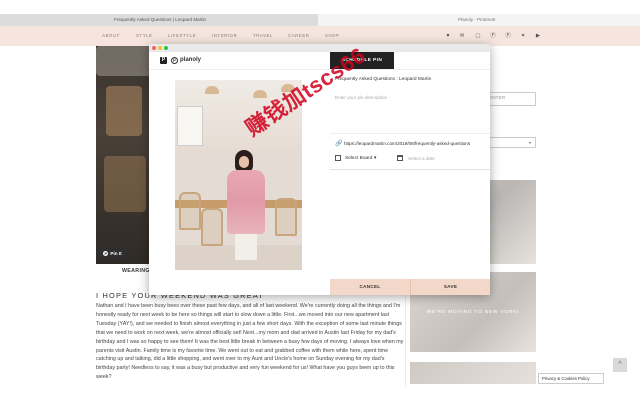 This screenshot has width=640, height=400. I want to click on twitter-icon: ✦, so click(523, 36).